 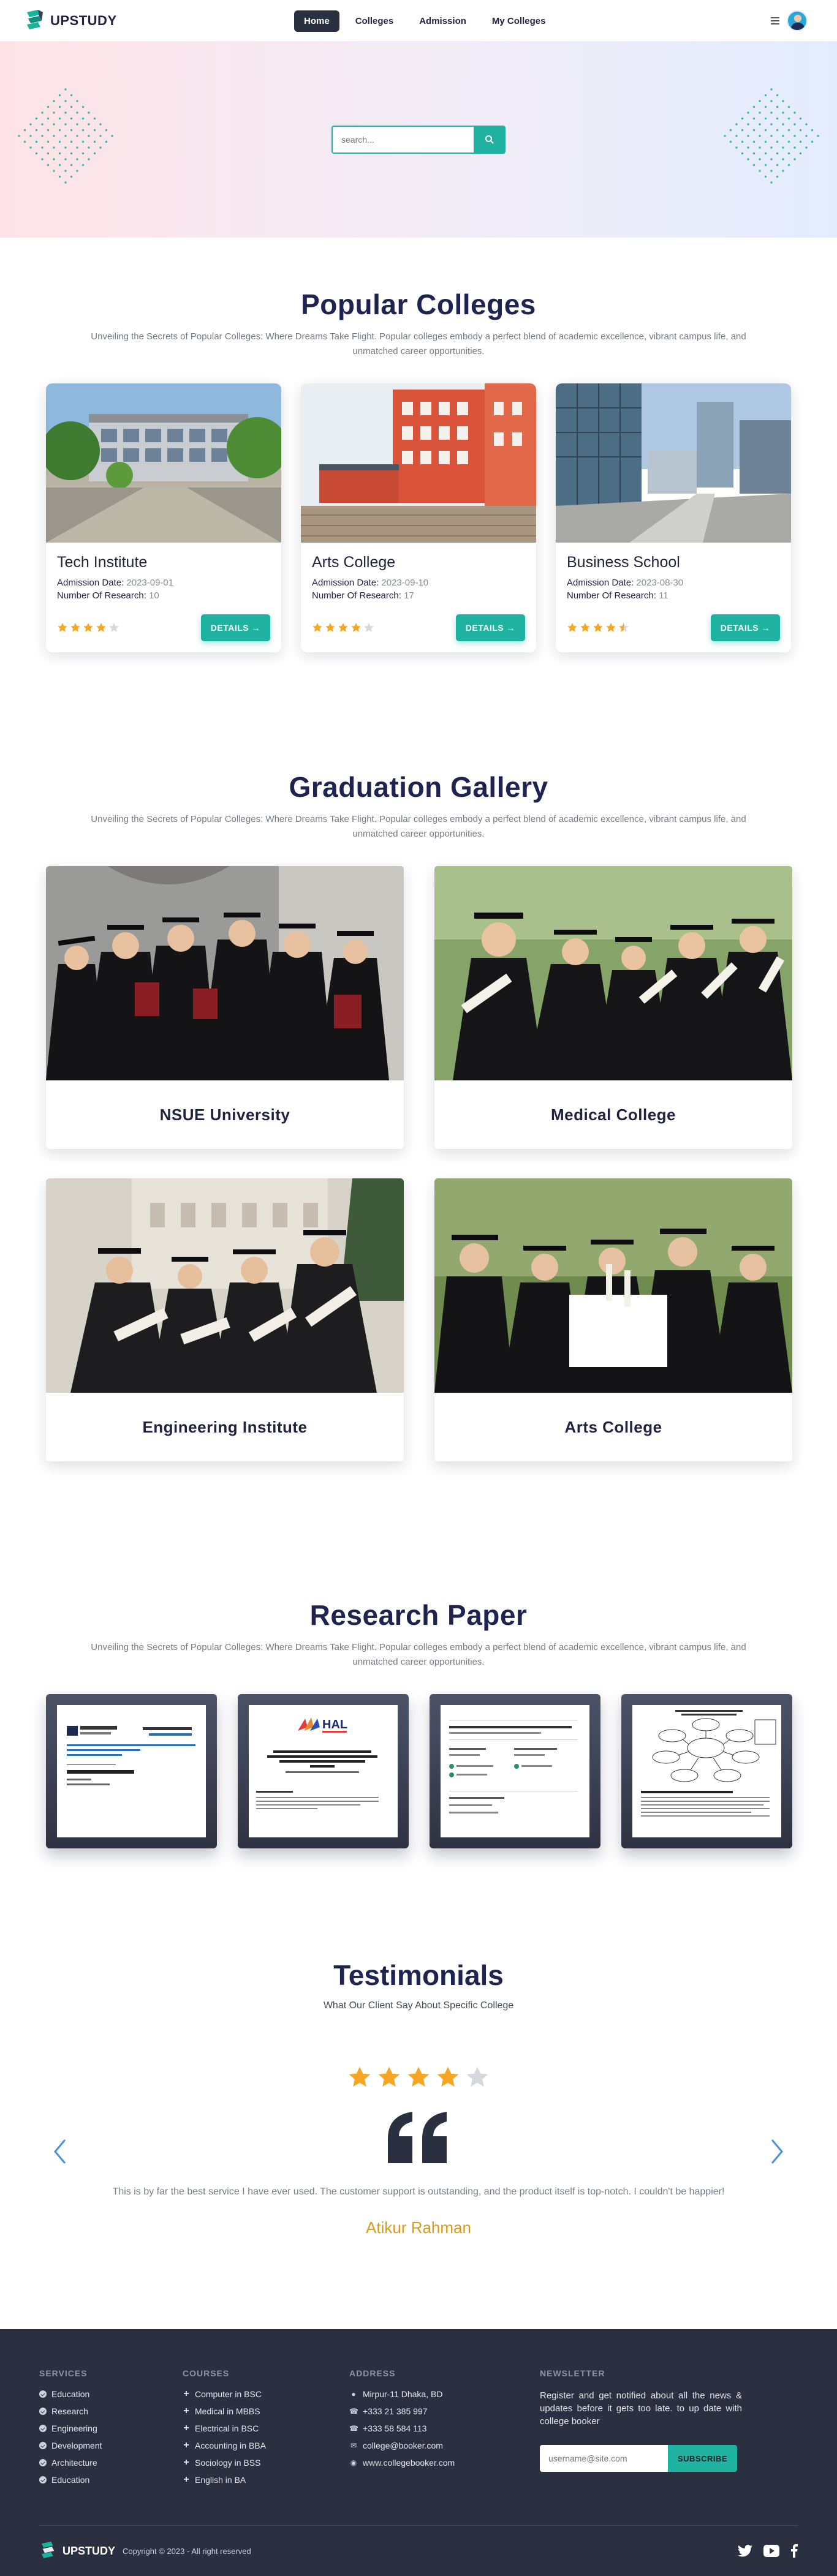 I want to click on social-links, so click(x=768, y=2551).